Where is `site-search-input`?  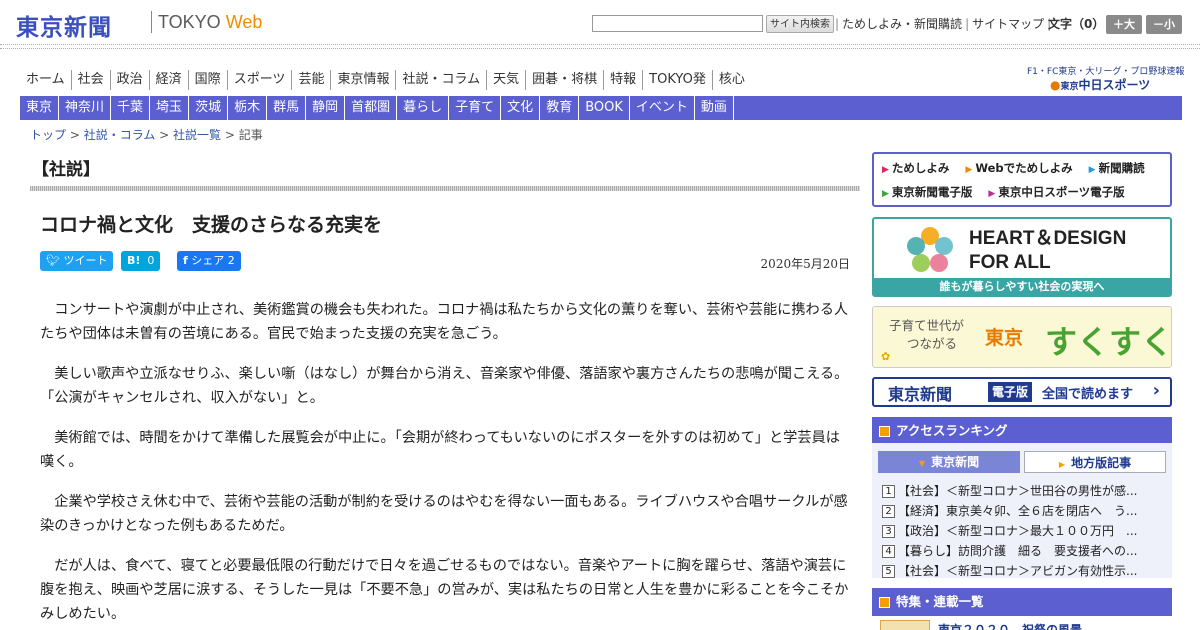 site-search-input is located at coordinates (677, 23).